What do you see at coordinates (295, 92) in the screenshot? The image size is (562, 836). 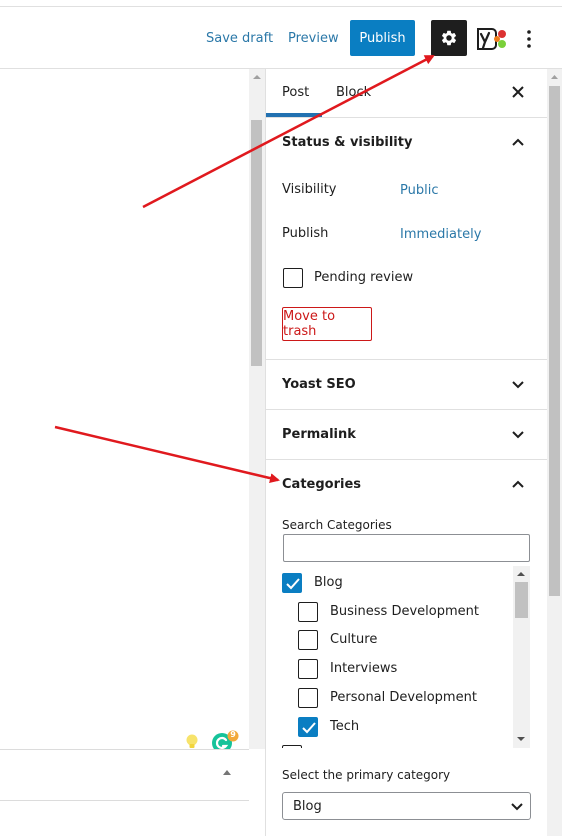 I see `tab-post: Post` at bounding box center [295, 92].